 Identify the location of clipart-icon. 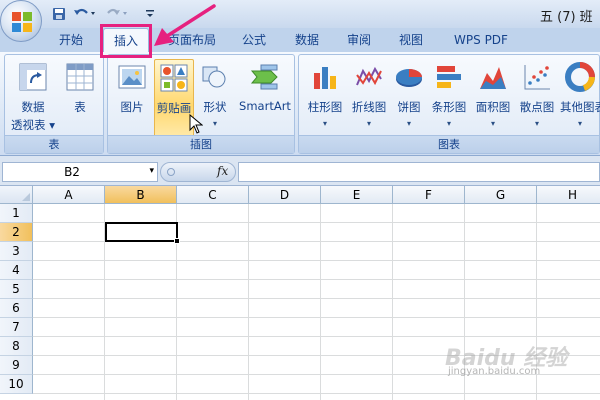
(174, 78).